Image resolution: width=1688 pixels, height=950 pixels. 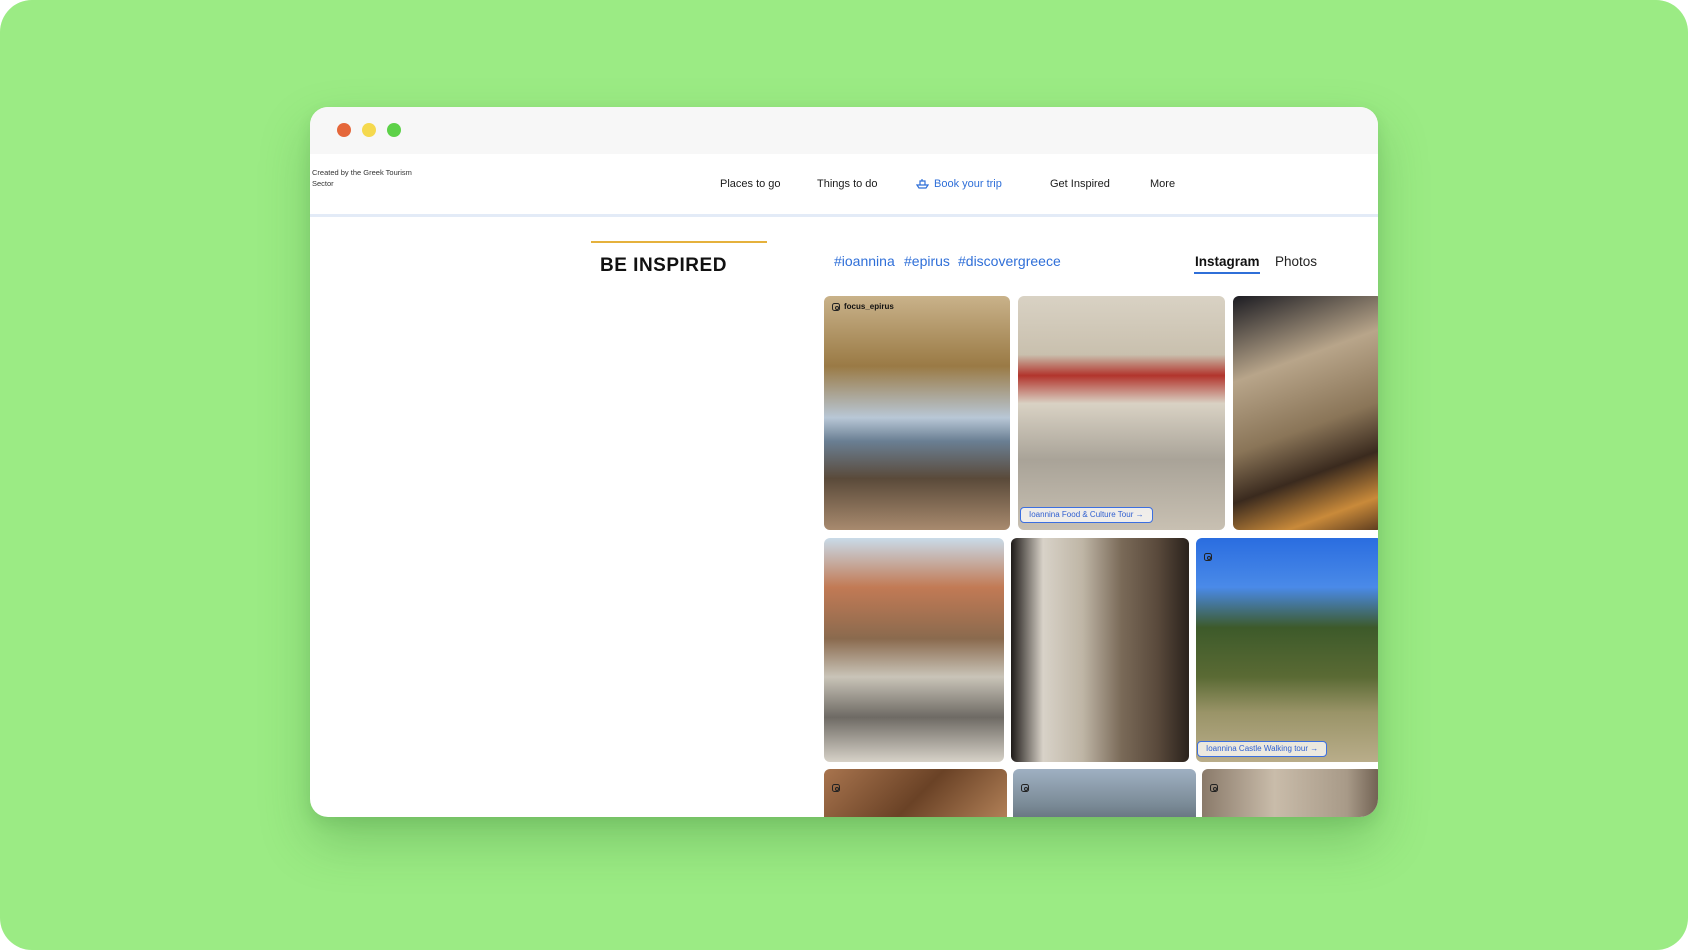 What do you see at coordinates (663, 265) in the screenshot?
I see `section-title: BE INSPIRED` at bounding box center [663, 265].